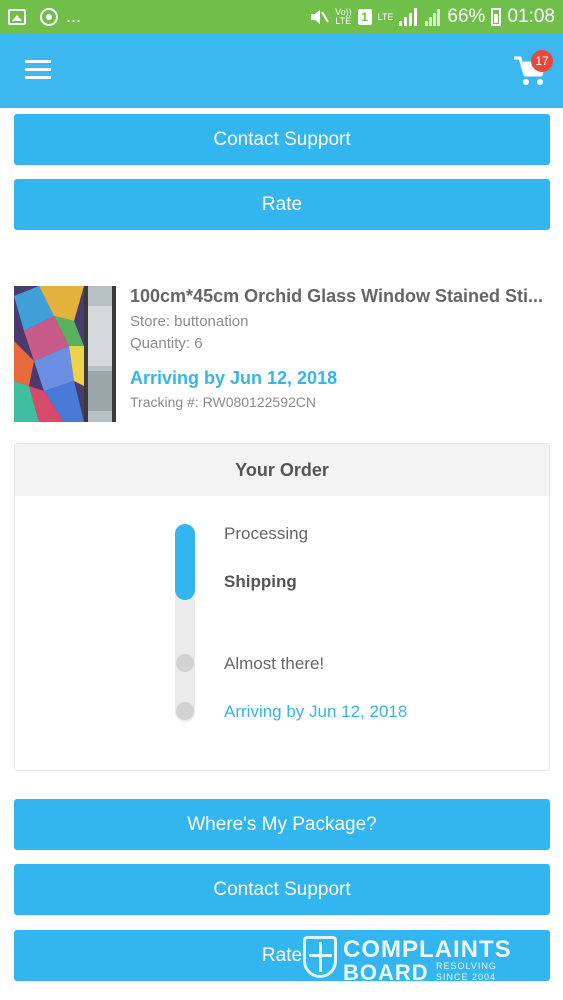 The image size is (563, 1000). What do you see at coordinates (65, 354) in the screenshot?
I see `product-image` at bounding box center [65, 354].